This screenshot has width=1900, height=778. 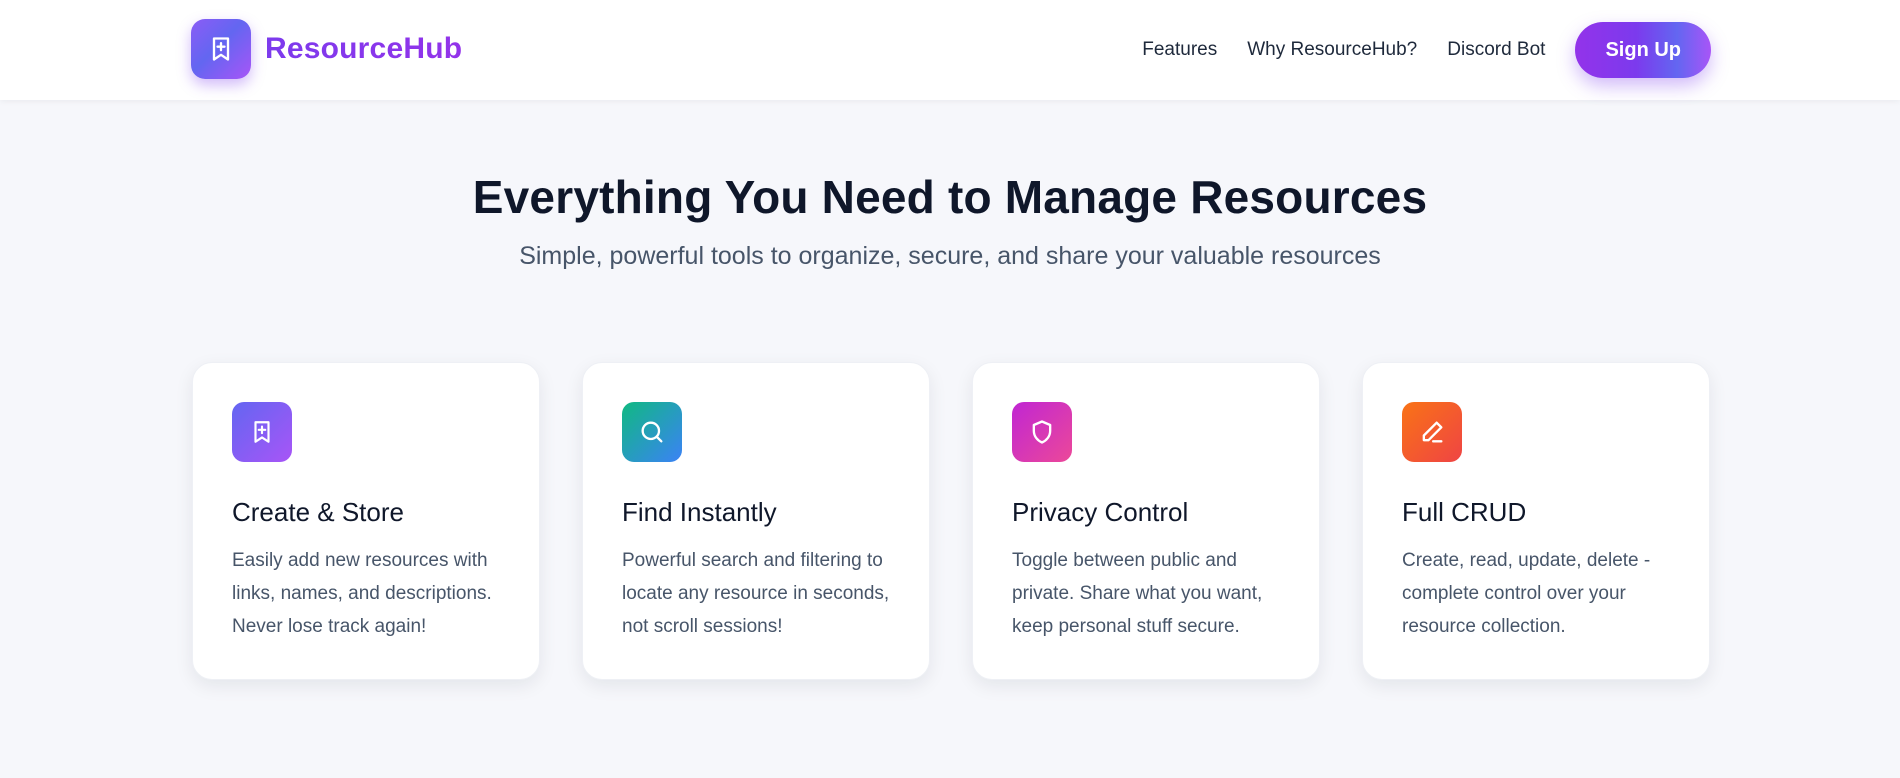 What do you see at coordinates (652, 432) in the screenshot?
I see `search-icon` at bounding box center [652, 432].